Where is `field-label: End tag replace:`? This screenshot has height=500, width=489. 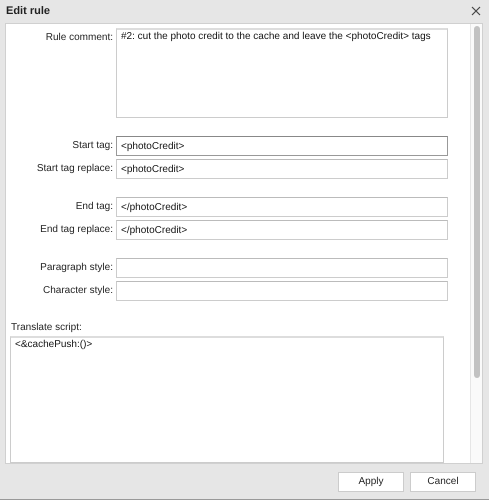 field-label: End tag replace: is located at coordinates (76, 229).